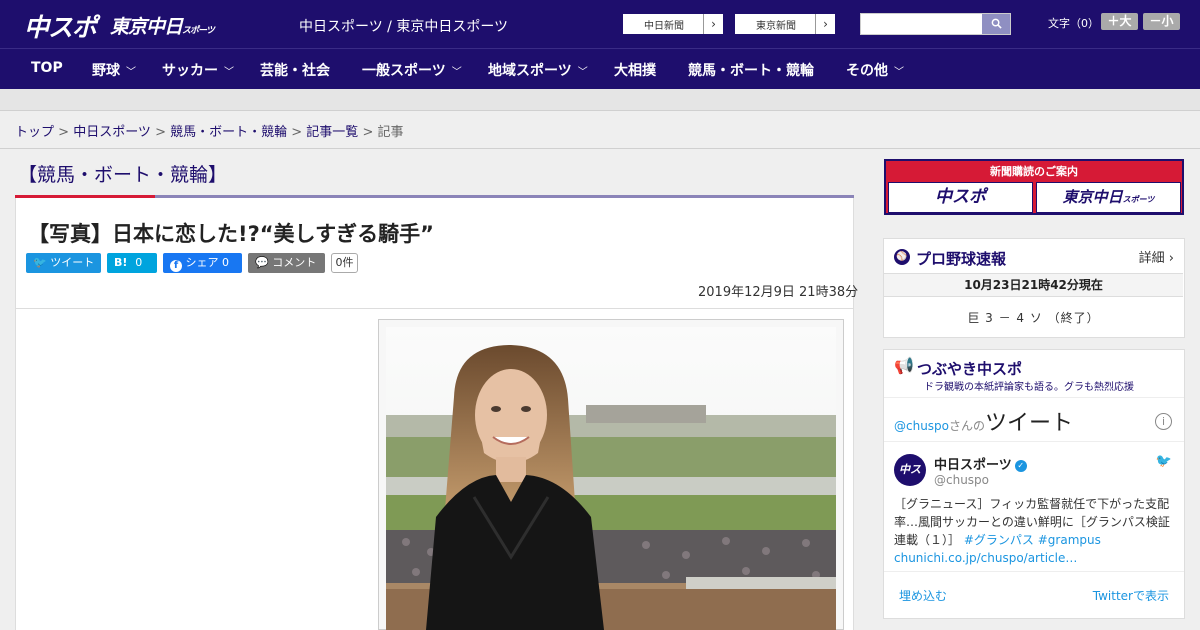 The width and height of the screenshot is (1200, 630). What do you see at coordinates (1034, 397) in the screenshot?
I see `widget-top-divider` at bounding box center [1034, 397].